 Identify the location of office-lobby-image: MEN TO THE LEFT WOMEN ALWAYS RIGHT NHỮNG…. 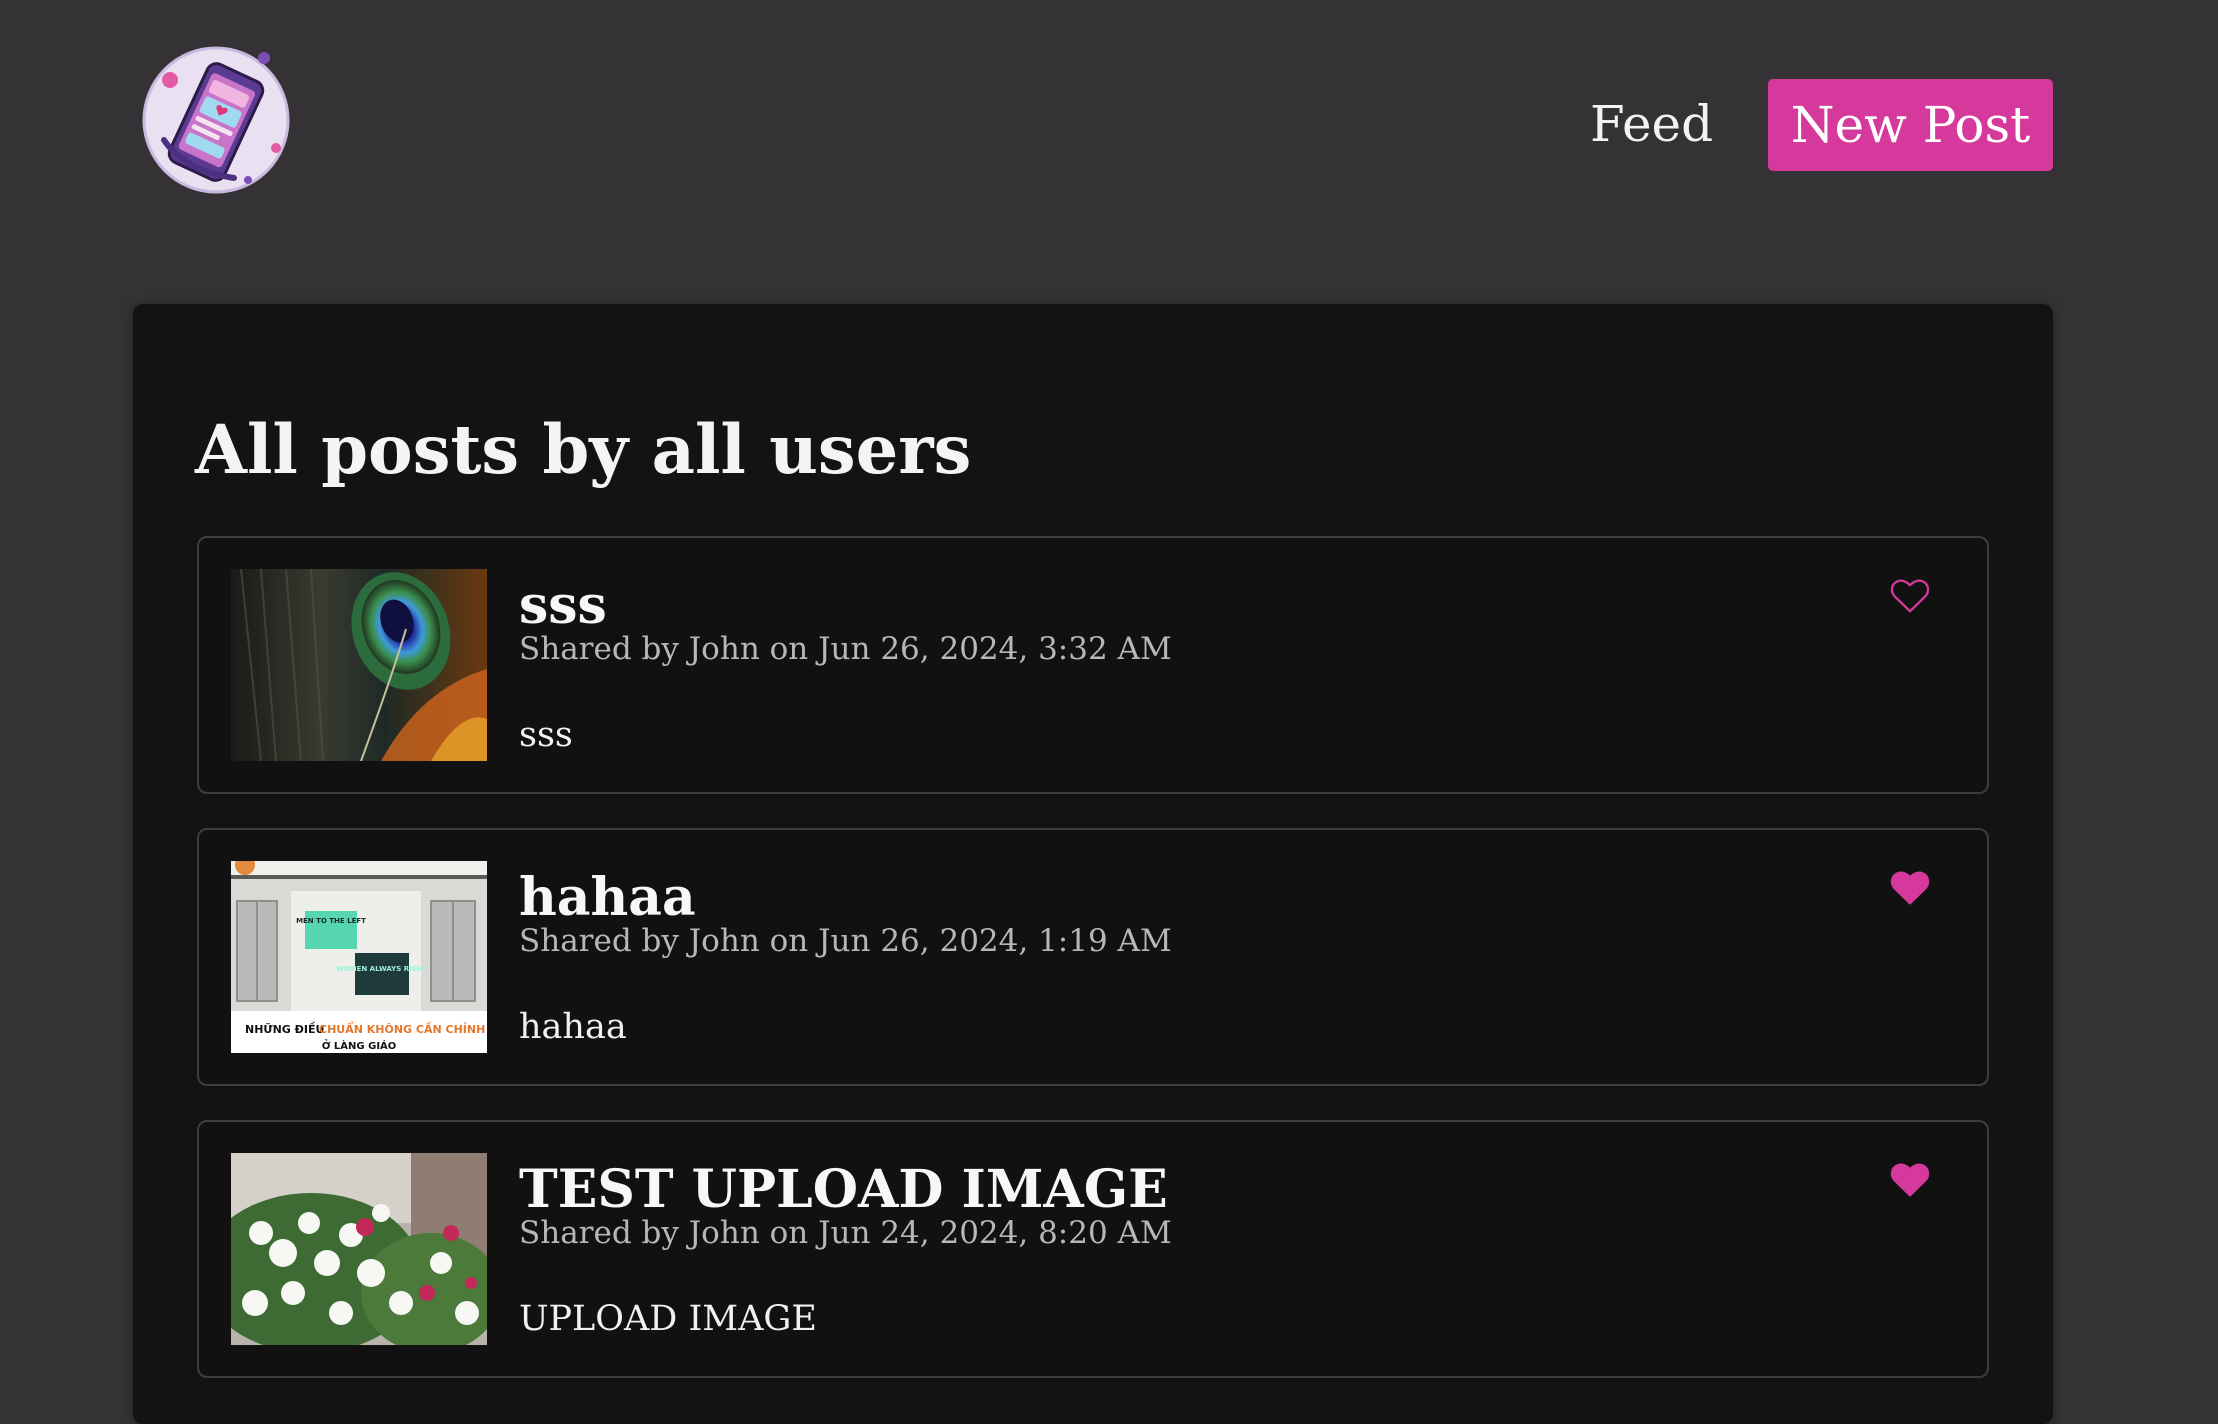
(359, 957).